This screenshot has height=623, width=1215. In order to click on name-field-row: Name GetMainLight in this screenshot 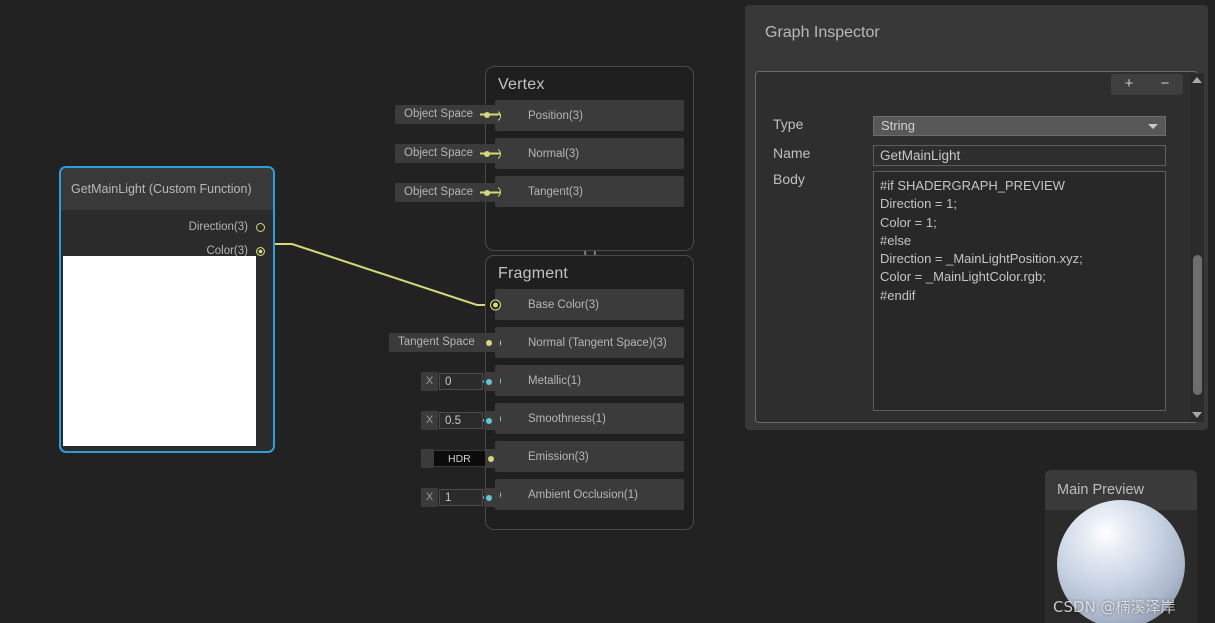, I will do `click(969, 155)`.